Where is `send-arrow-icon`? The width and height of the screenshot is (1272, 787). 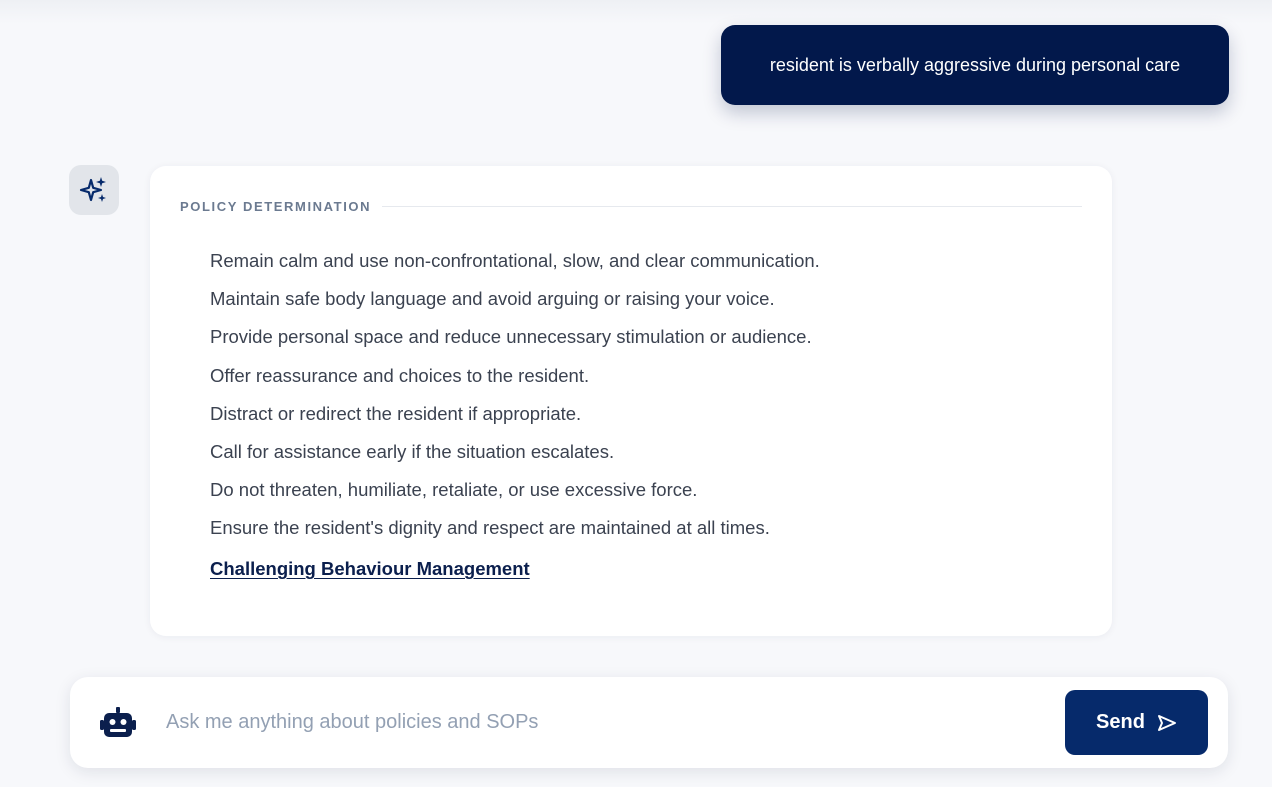 send-arrow-icon is located at coordinates (1166, 722).